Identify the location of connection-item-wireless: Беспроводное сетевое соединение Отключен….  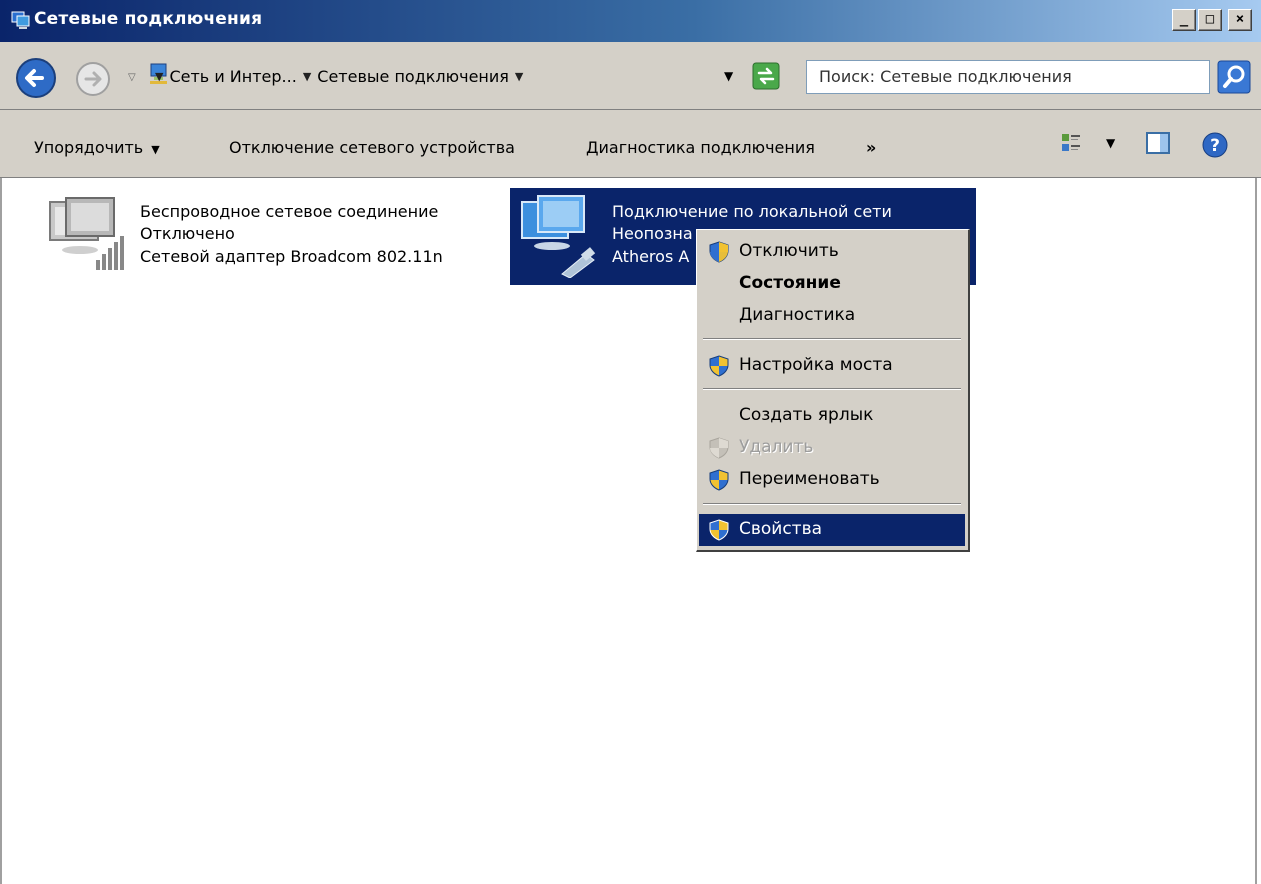
(265, 235).